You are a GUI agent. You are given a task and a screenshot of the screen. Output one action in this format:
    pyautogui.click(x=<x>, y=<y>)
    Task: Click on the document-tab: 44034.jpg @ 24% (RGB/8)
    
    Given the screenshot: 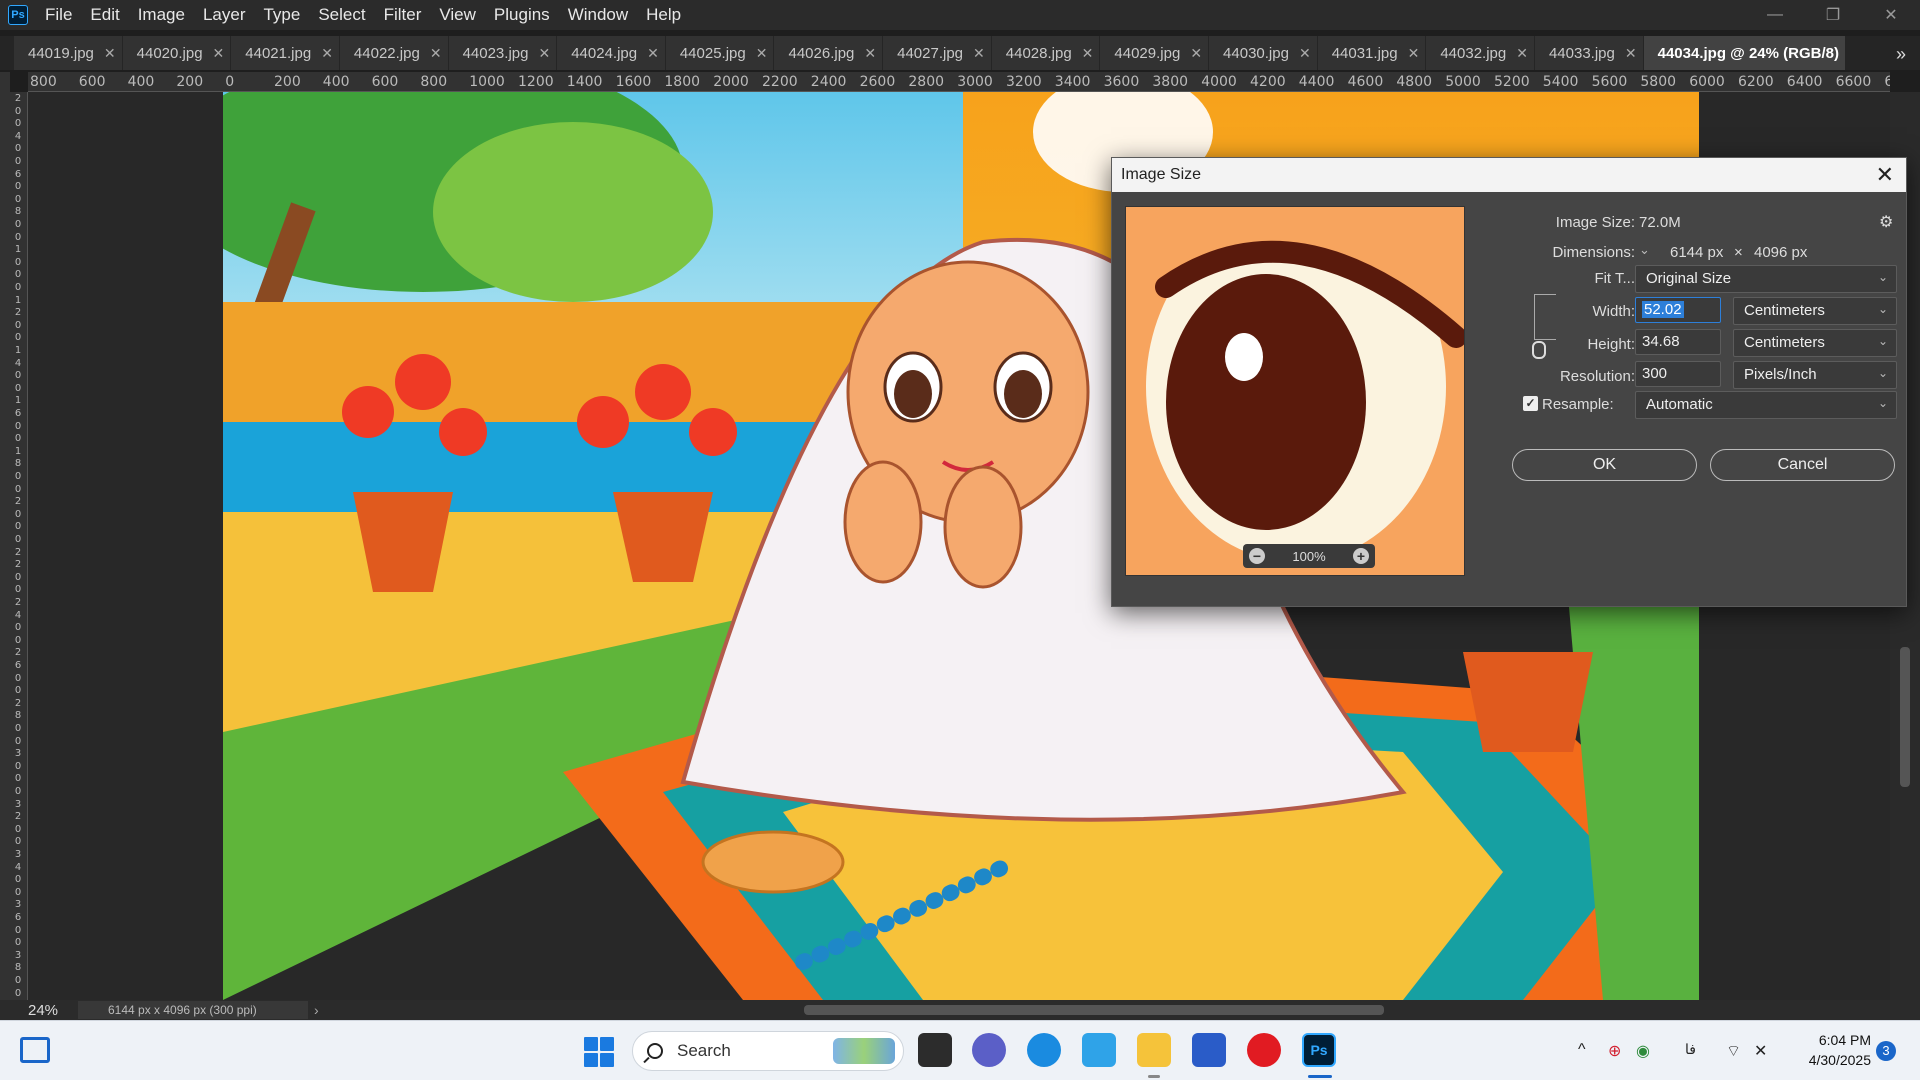 What is the action you would take?
    pyautogui.click(x=1744, y=53)
    